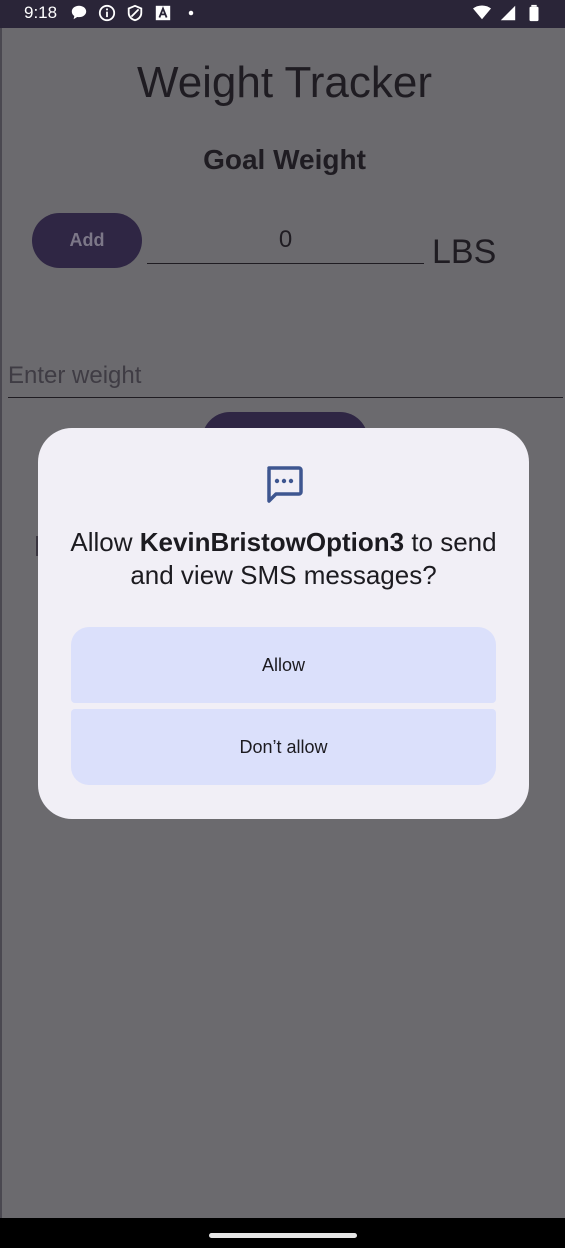 The image size is (565, 1248). What do you see at coordinates (272, 542) in the screenshot?
I see `app-name: KevinBristowOption3` at bounding box center [272, 542].